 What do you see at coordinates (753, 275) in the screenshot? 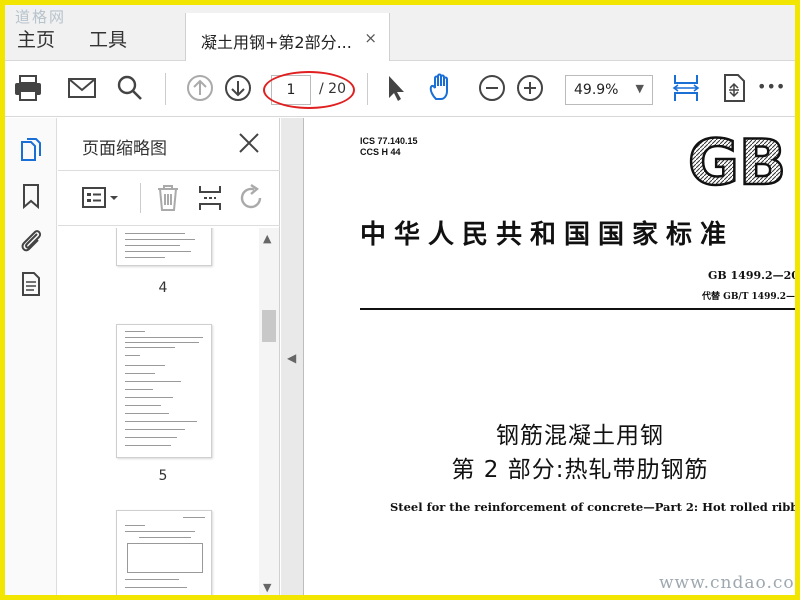
I see `standard-number: GB 1499.2—2024` at bounding box center [753, 275].